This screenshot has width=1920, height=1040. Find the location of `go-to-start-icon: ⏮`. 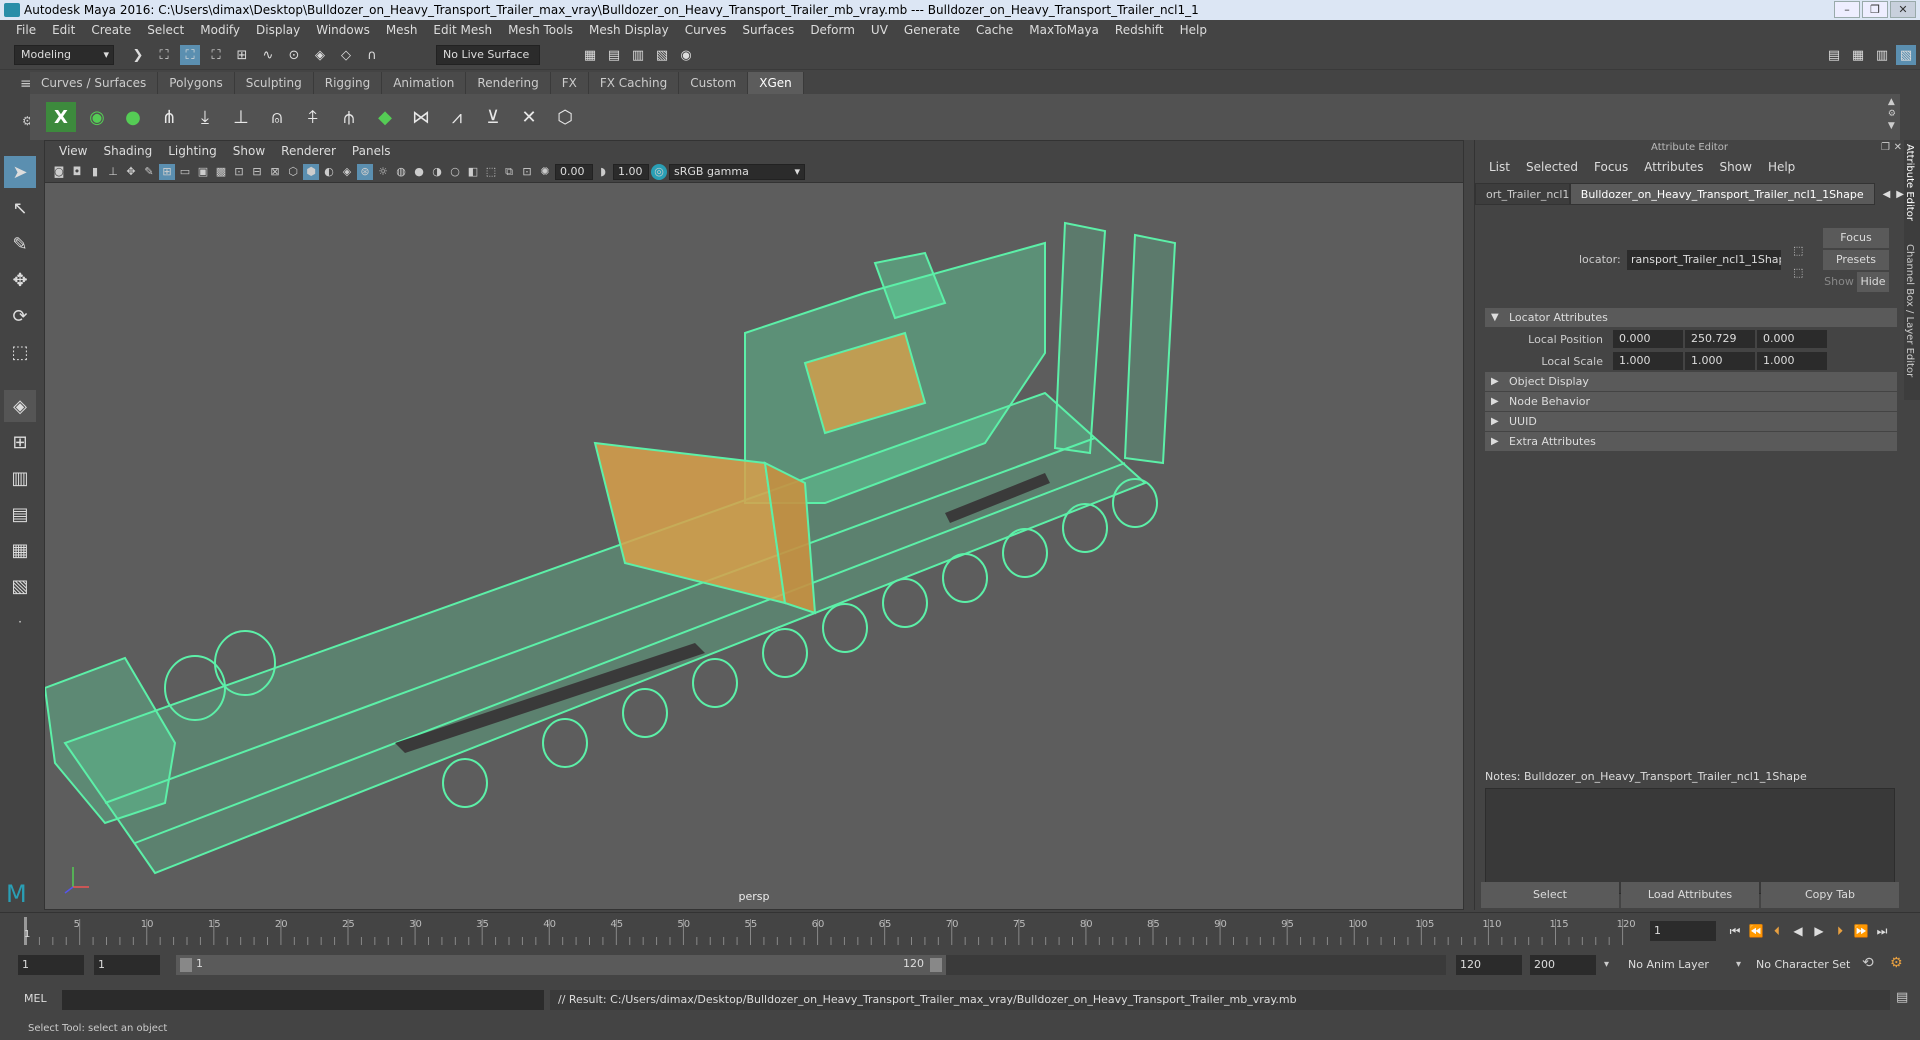

go-to-start-icon: ⏮ is located at coordinates (1735, 931).